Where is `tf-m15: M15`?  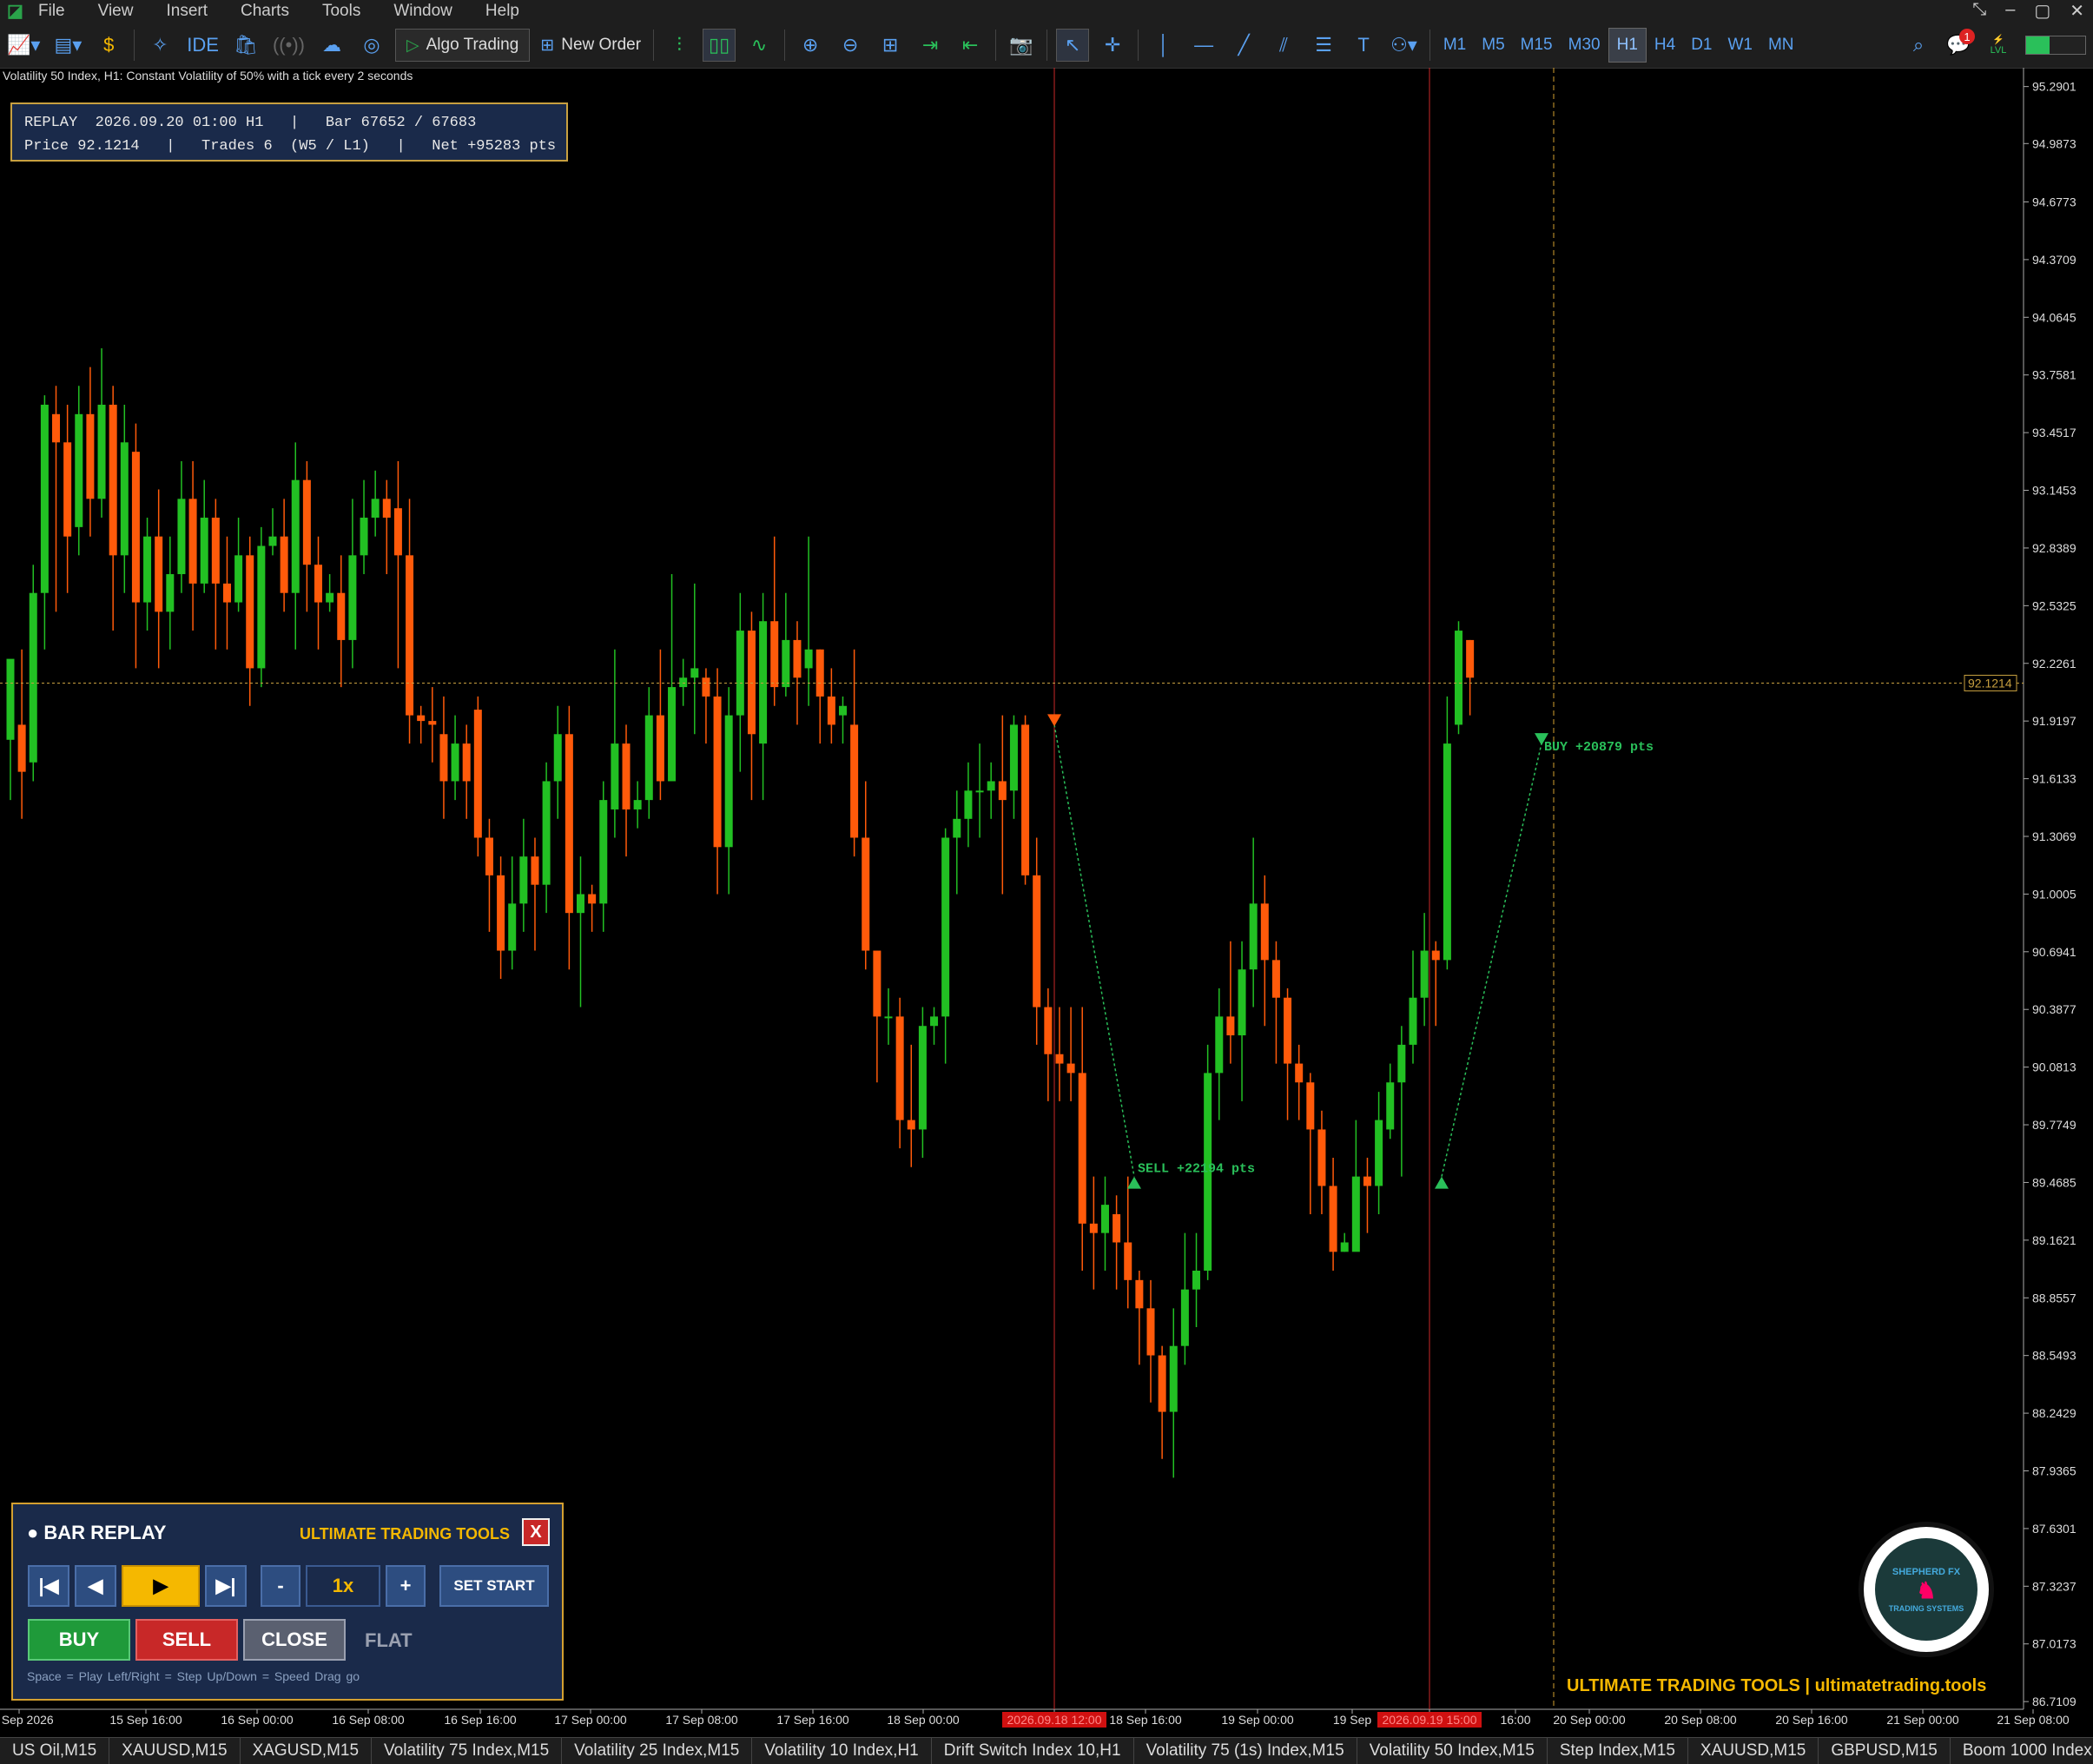 tf-m15: M15 is located at coordinates (1537, 45).